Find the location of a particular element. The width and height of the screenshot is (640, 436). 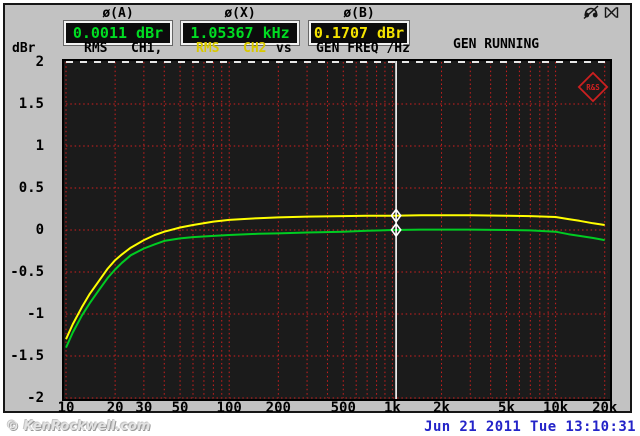

y-tick-label: 2 is located at coordinates (39, 62).